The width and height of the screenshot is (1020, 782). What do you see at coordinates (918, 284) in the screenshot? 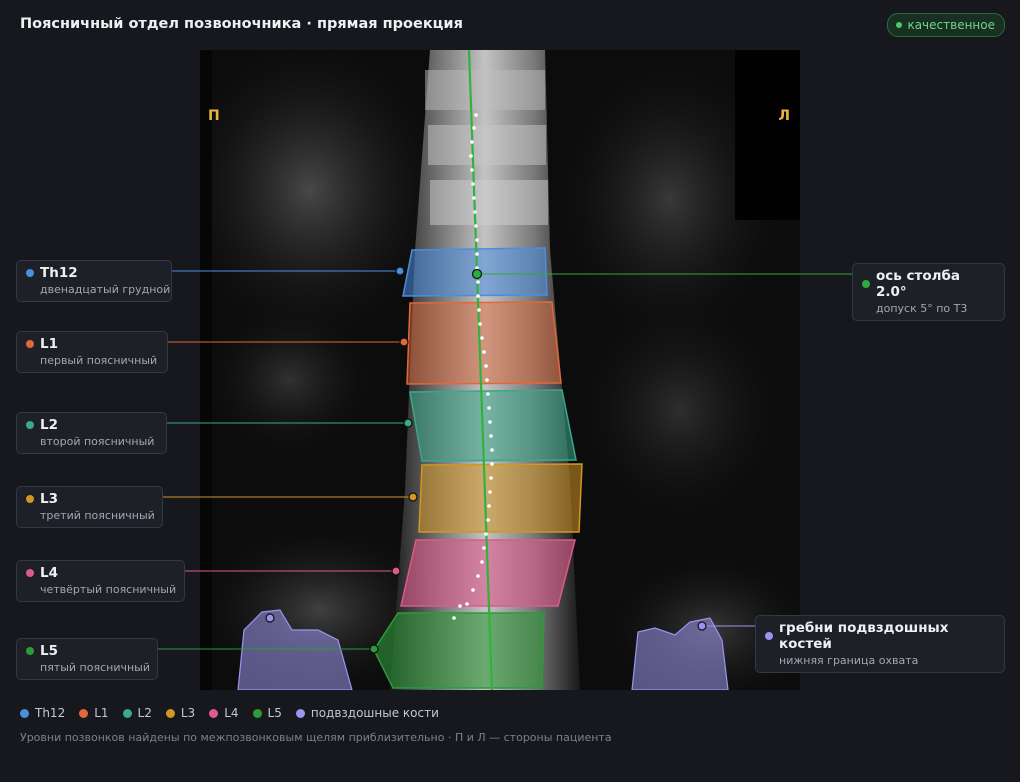
I see `axis-angle-label: ось столба 2.0°` at bounding box center [918, 284].